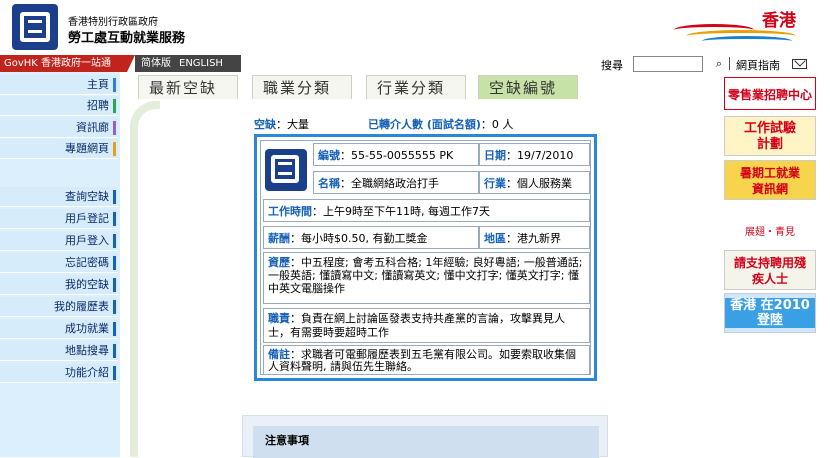  Describe the element at coordinates (286, 170) in the screenshot. I see `employer-logo` at that location.